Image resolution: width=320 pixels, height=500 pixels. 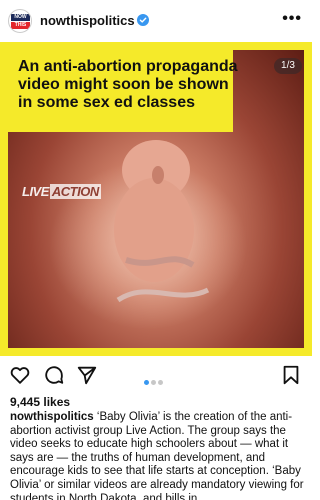 What do you see at coordinates (146, 382) in the screenshot?
I see `carousel-dot-active` at bounding box center [146, 382].